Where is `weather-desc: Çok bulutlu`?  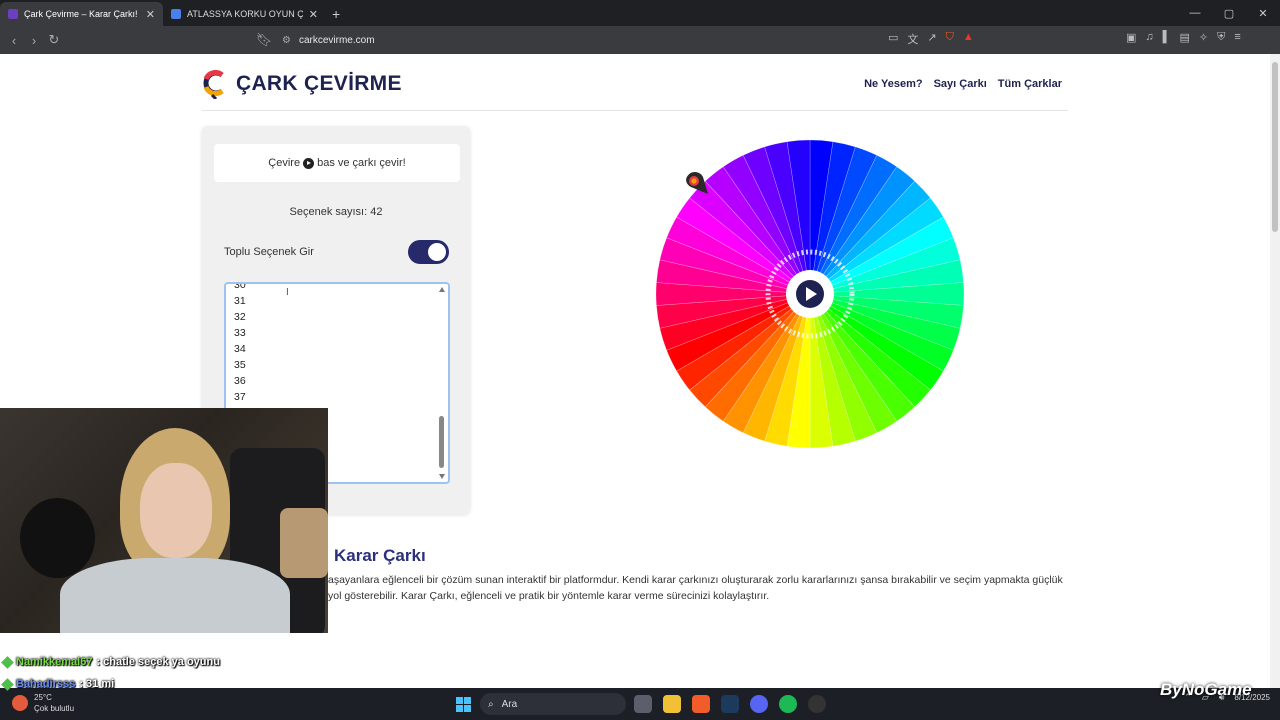
weather-desc: Çok bulutlu is located at coordinates (54, 708).